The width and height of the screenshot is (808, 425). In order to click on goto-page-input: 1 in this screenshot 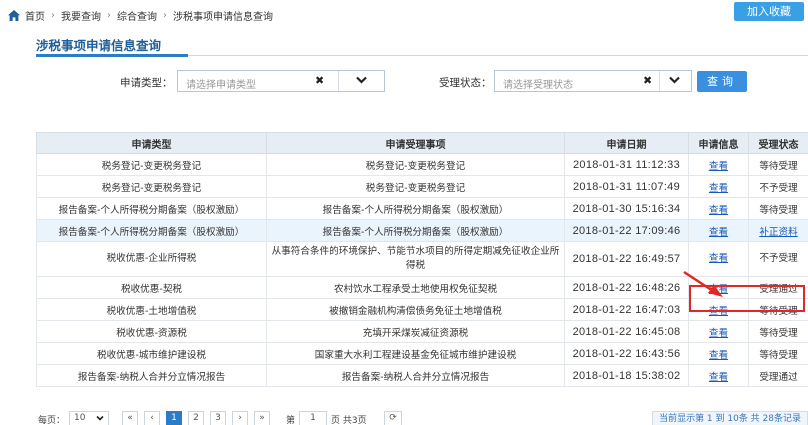, I will do `click(313, 418)`.